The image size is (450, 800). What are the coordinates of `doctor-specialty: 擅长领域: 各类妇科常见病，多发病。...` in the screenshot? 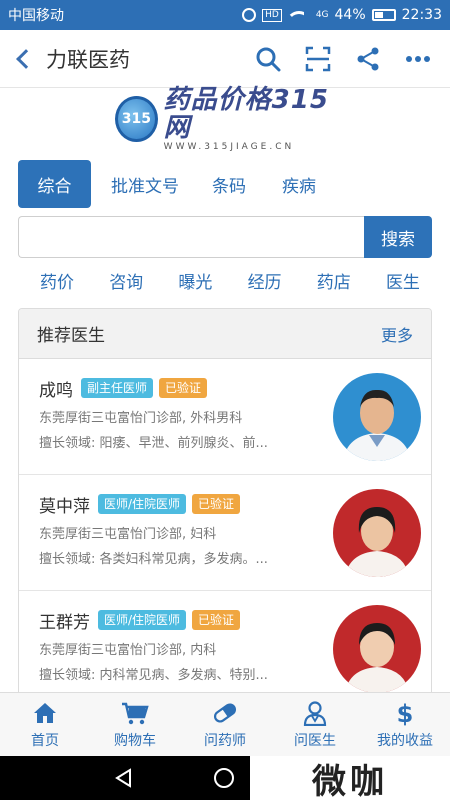 It's located at (153, 559).